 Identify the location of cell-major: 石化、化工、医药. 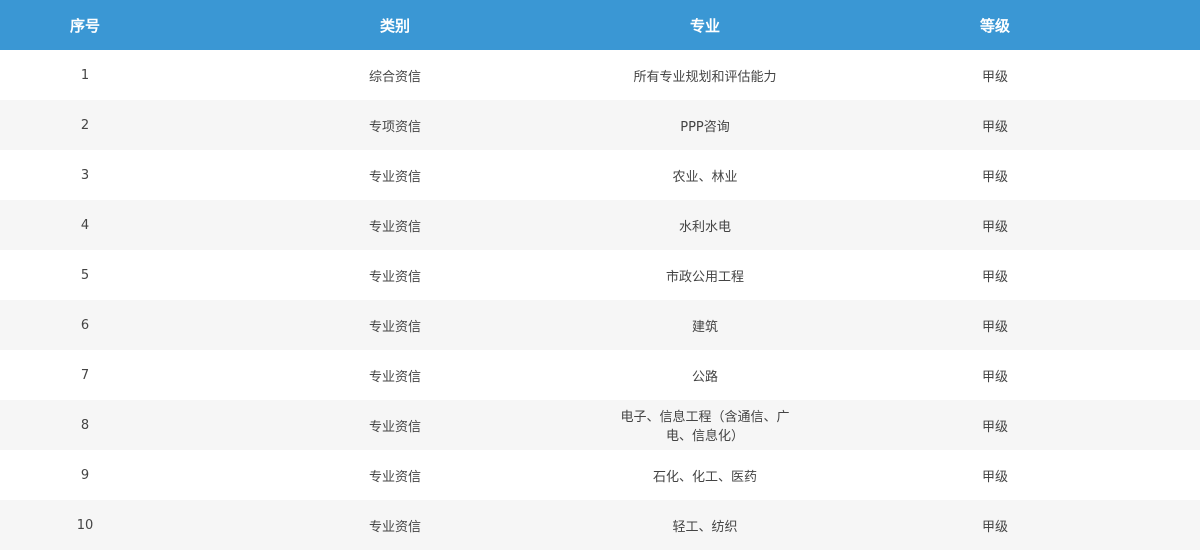
(705, 475).